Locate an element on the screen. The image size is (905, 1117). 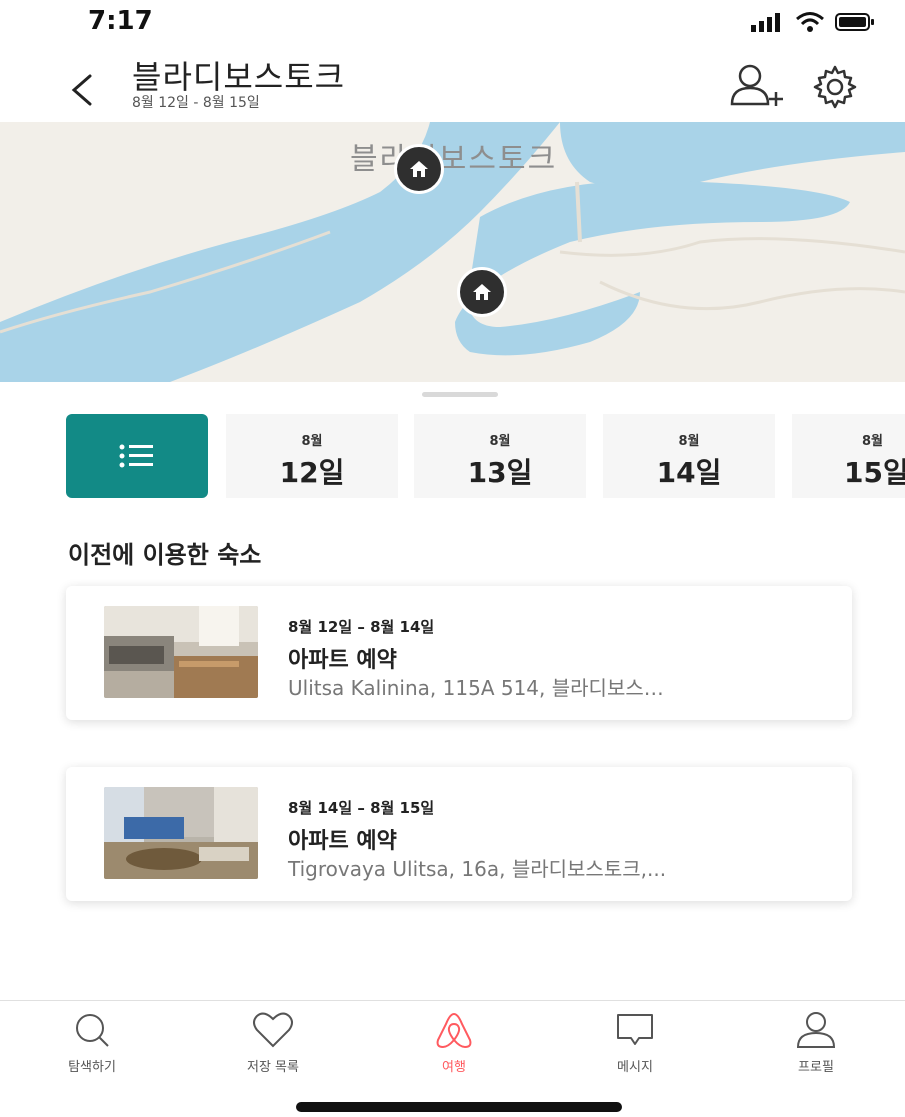
date-day: 14일 is located at coordinates (689, 472).